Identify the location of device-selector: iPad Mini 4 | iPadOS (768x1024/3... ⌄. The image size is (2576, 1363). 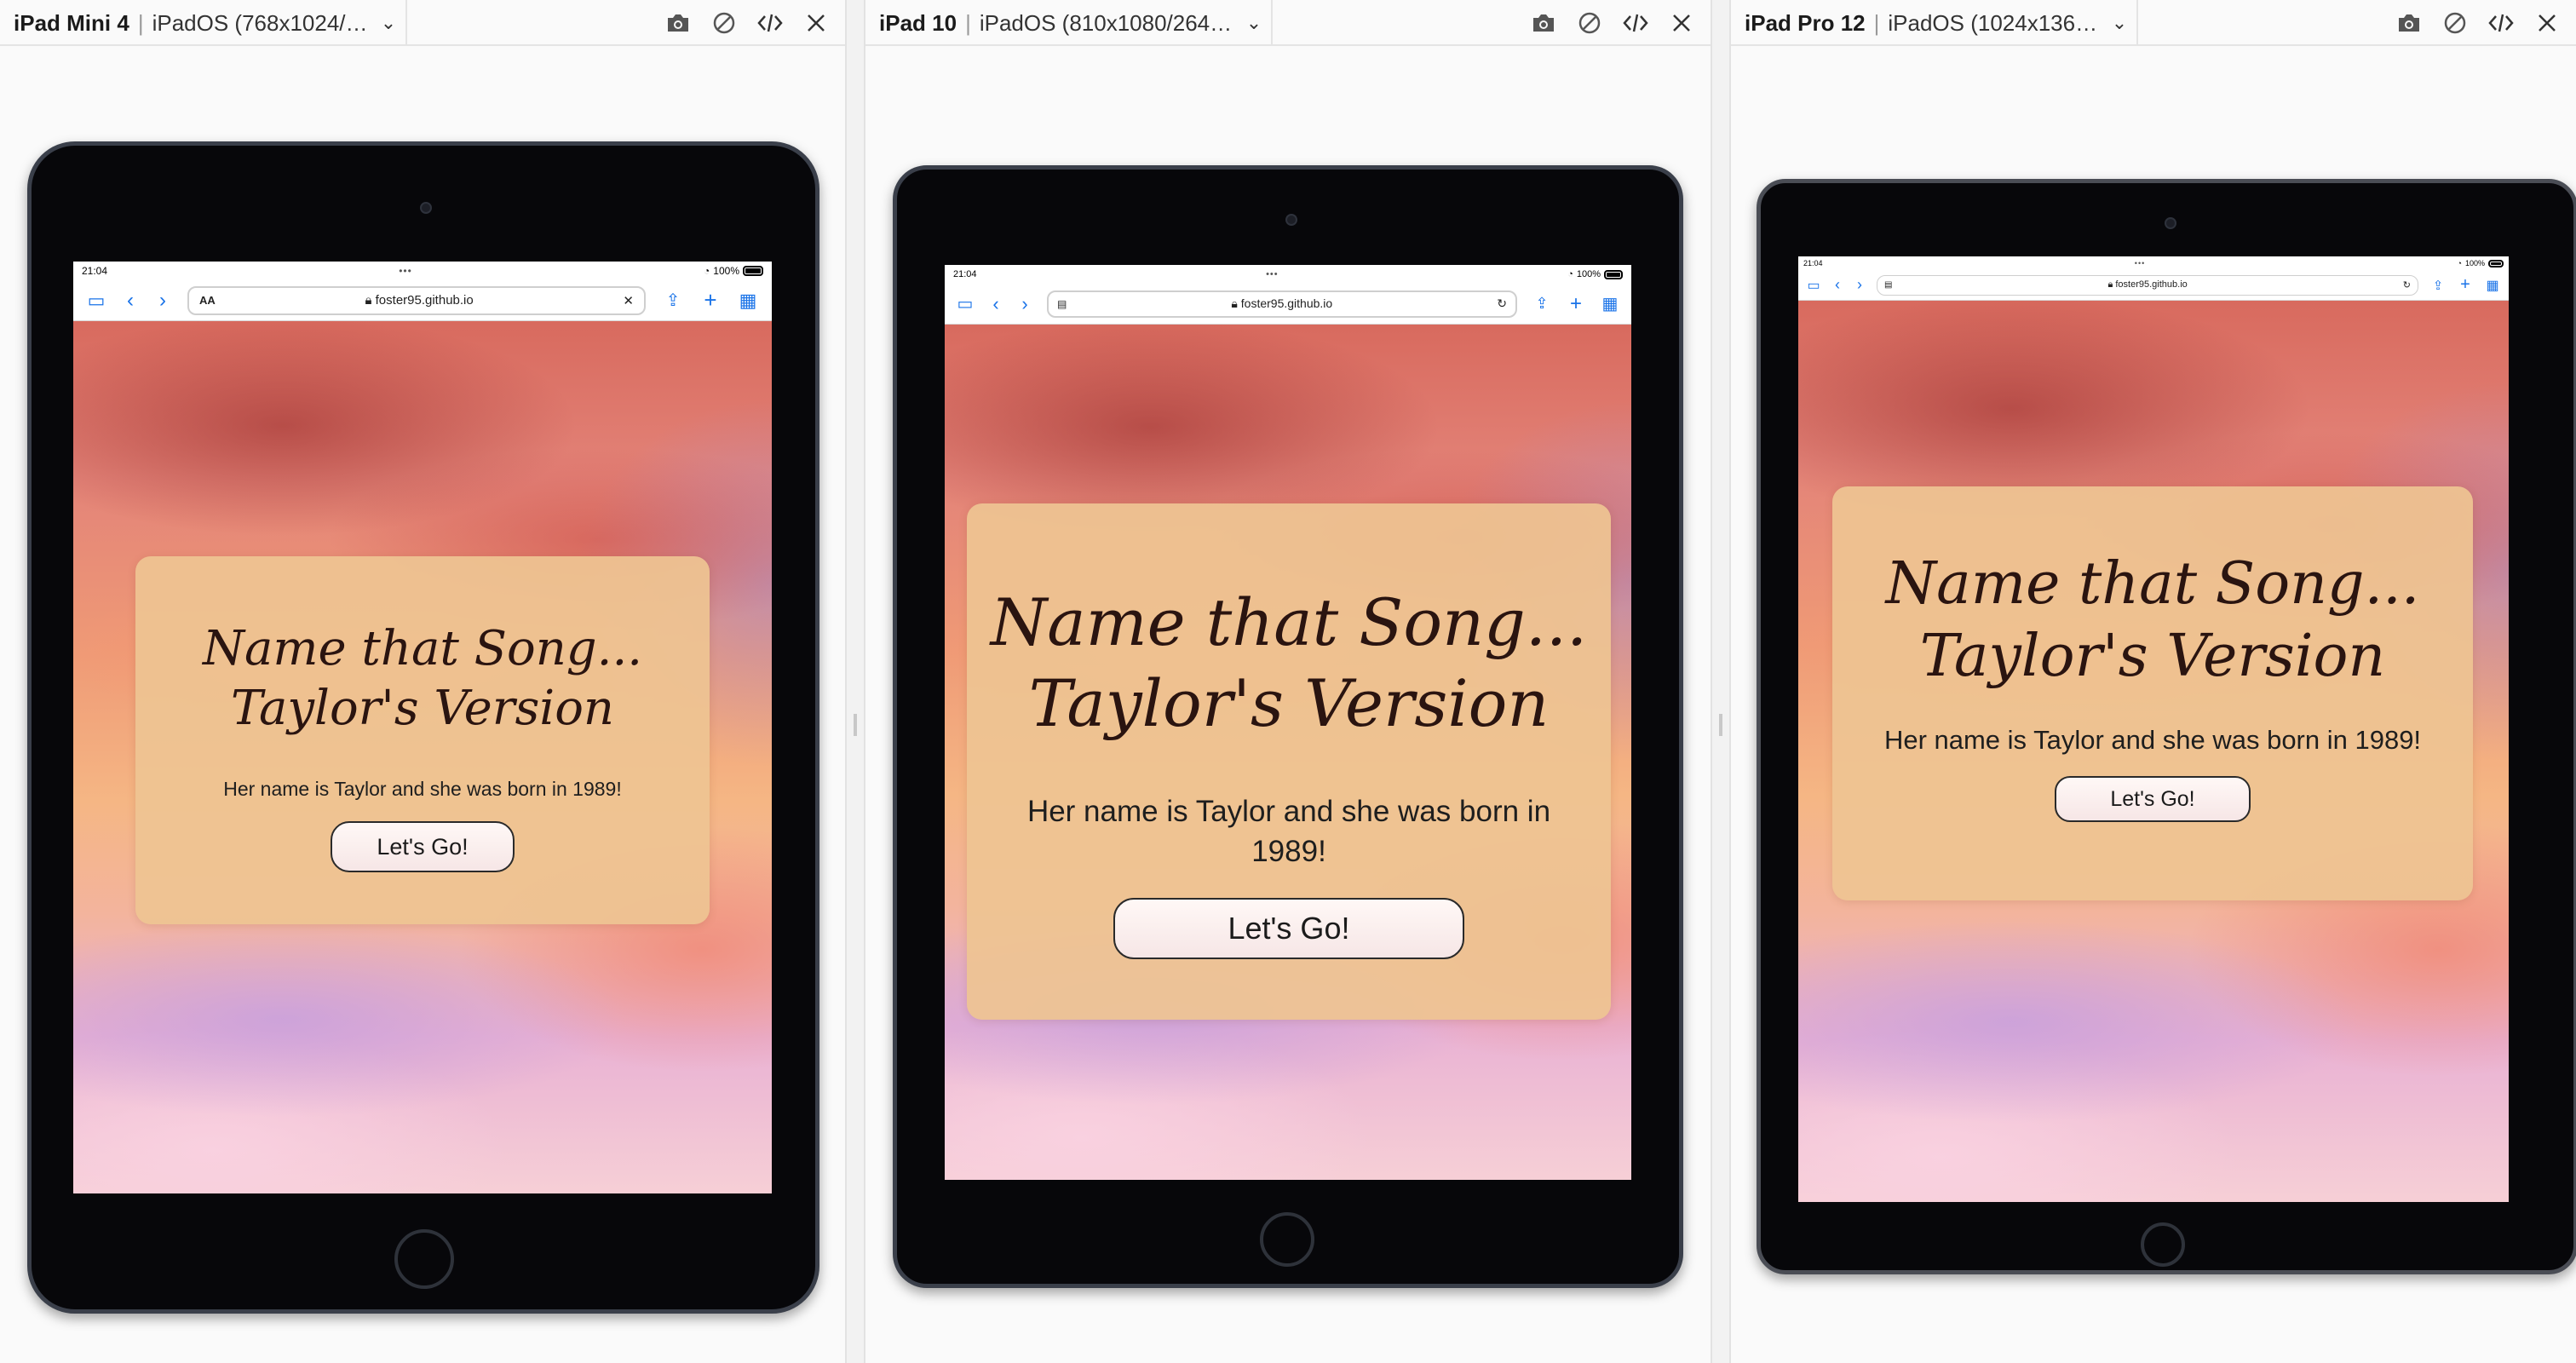
(204, 23).